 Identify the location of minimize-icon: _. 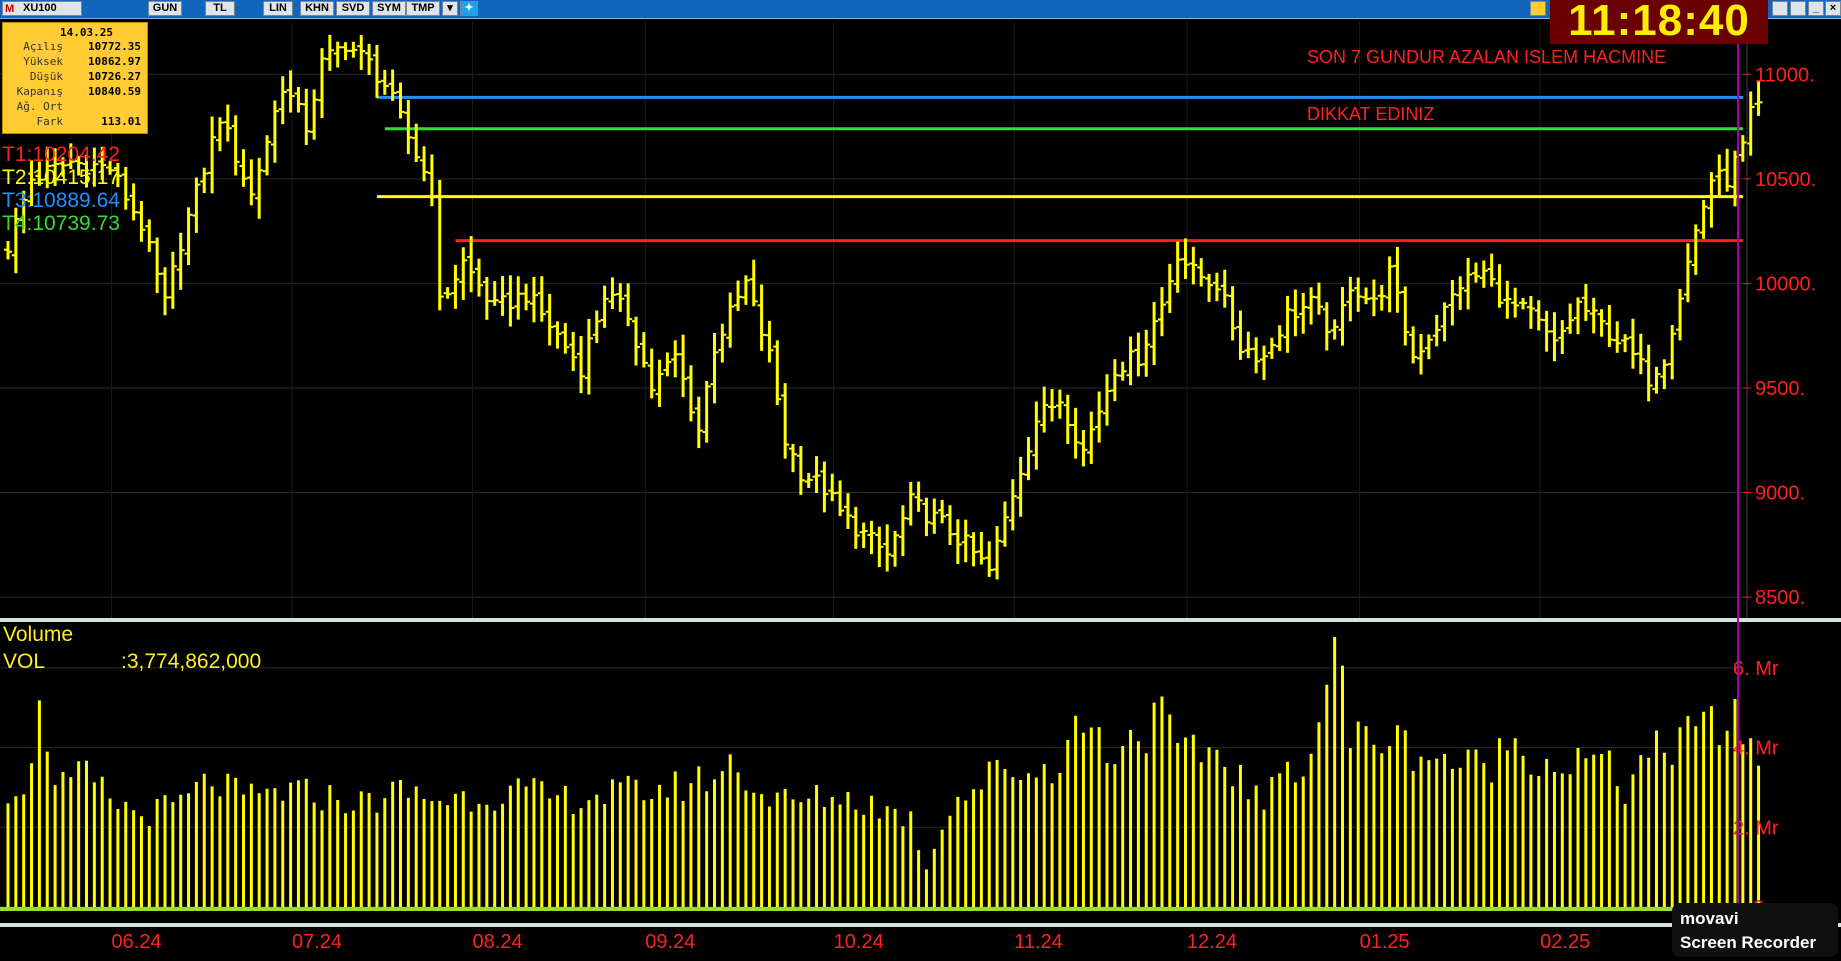
(1816, 8).